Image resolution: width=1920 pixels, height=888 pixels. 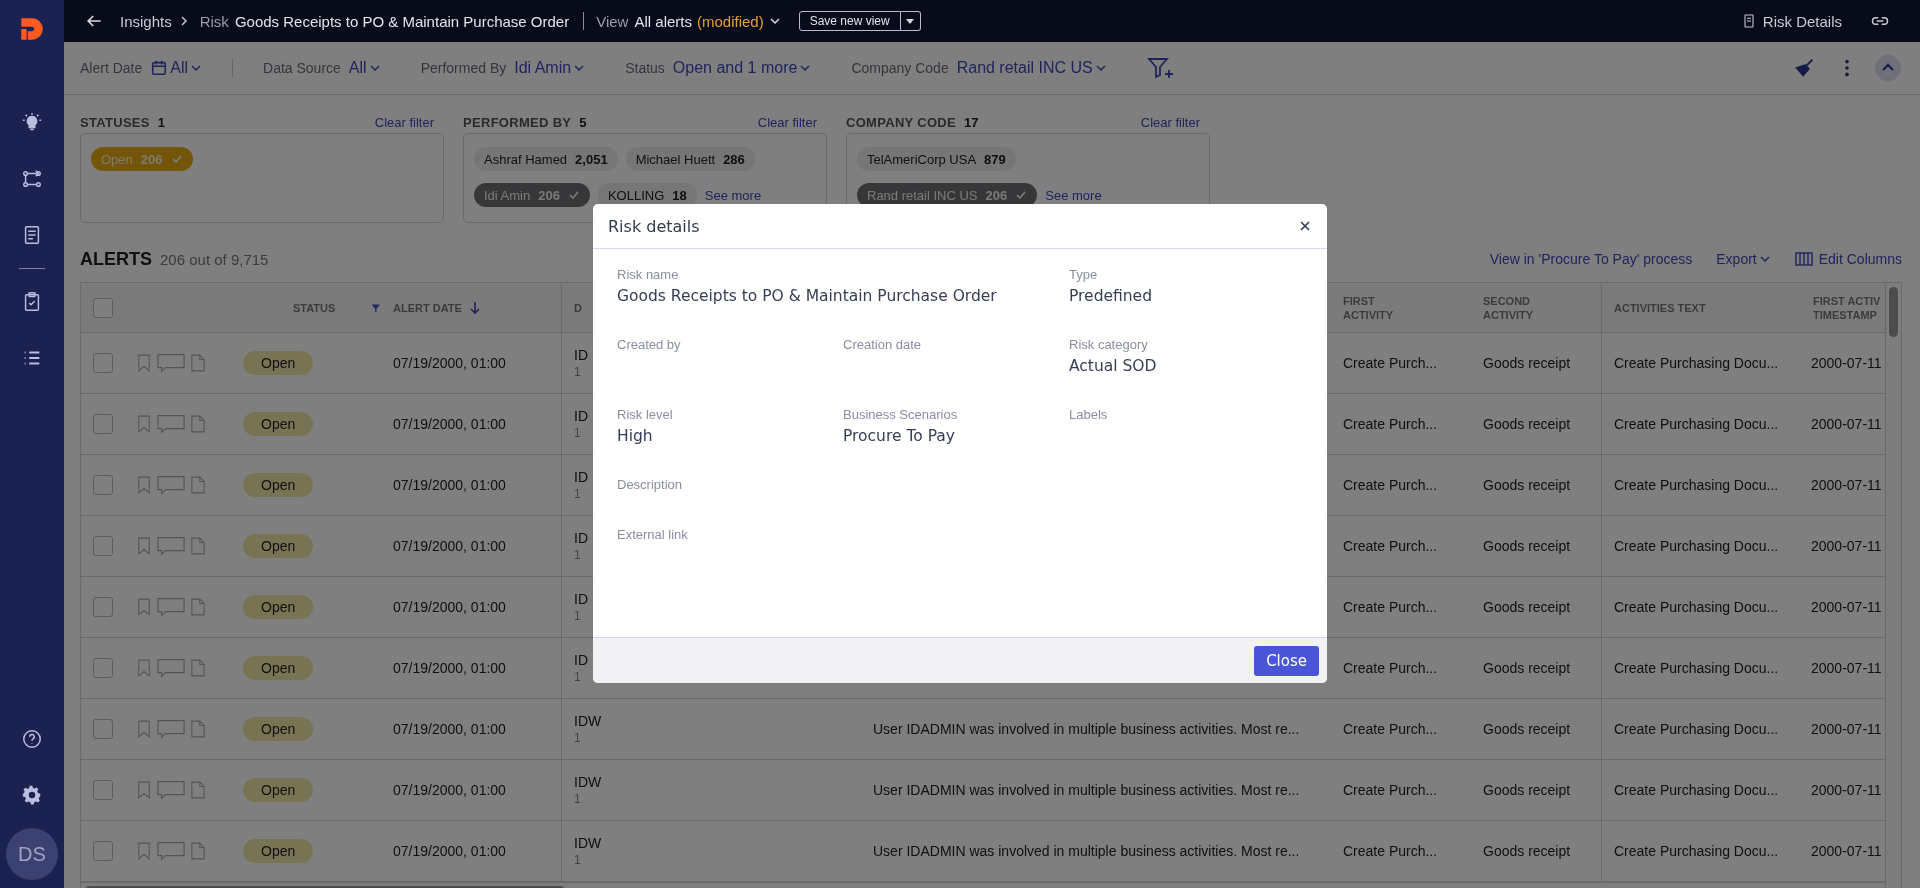 I want to click on filter-chip: KOLLING 18, so click(x=647, y=195).